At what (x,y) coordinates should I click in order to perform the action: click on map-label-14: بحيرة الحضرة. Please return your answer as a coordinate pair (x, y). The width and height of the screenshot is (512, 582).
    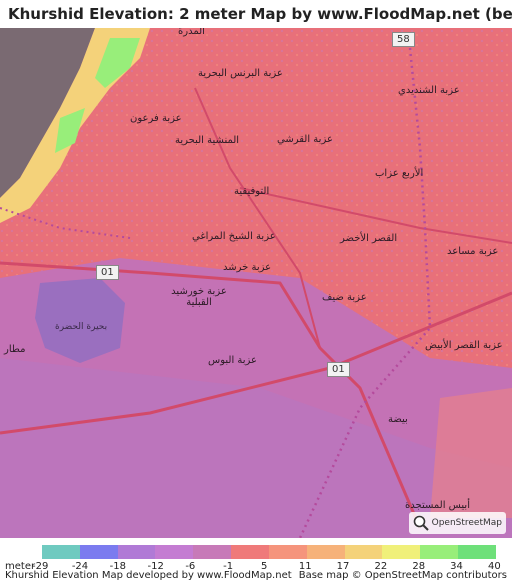
    Looking at the image, I should click on (81, 327).